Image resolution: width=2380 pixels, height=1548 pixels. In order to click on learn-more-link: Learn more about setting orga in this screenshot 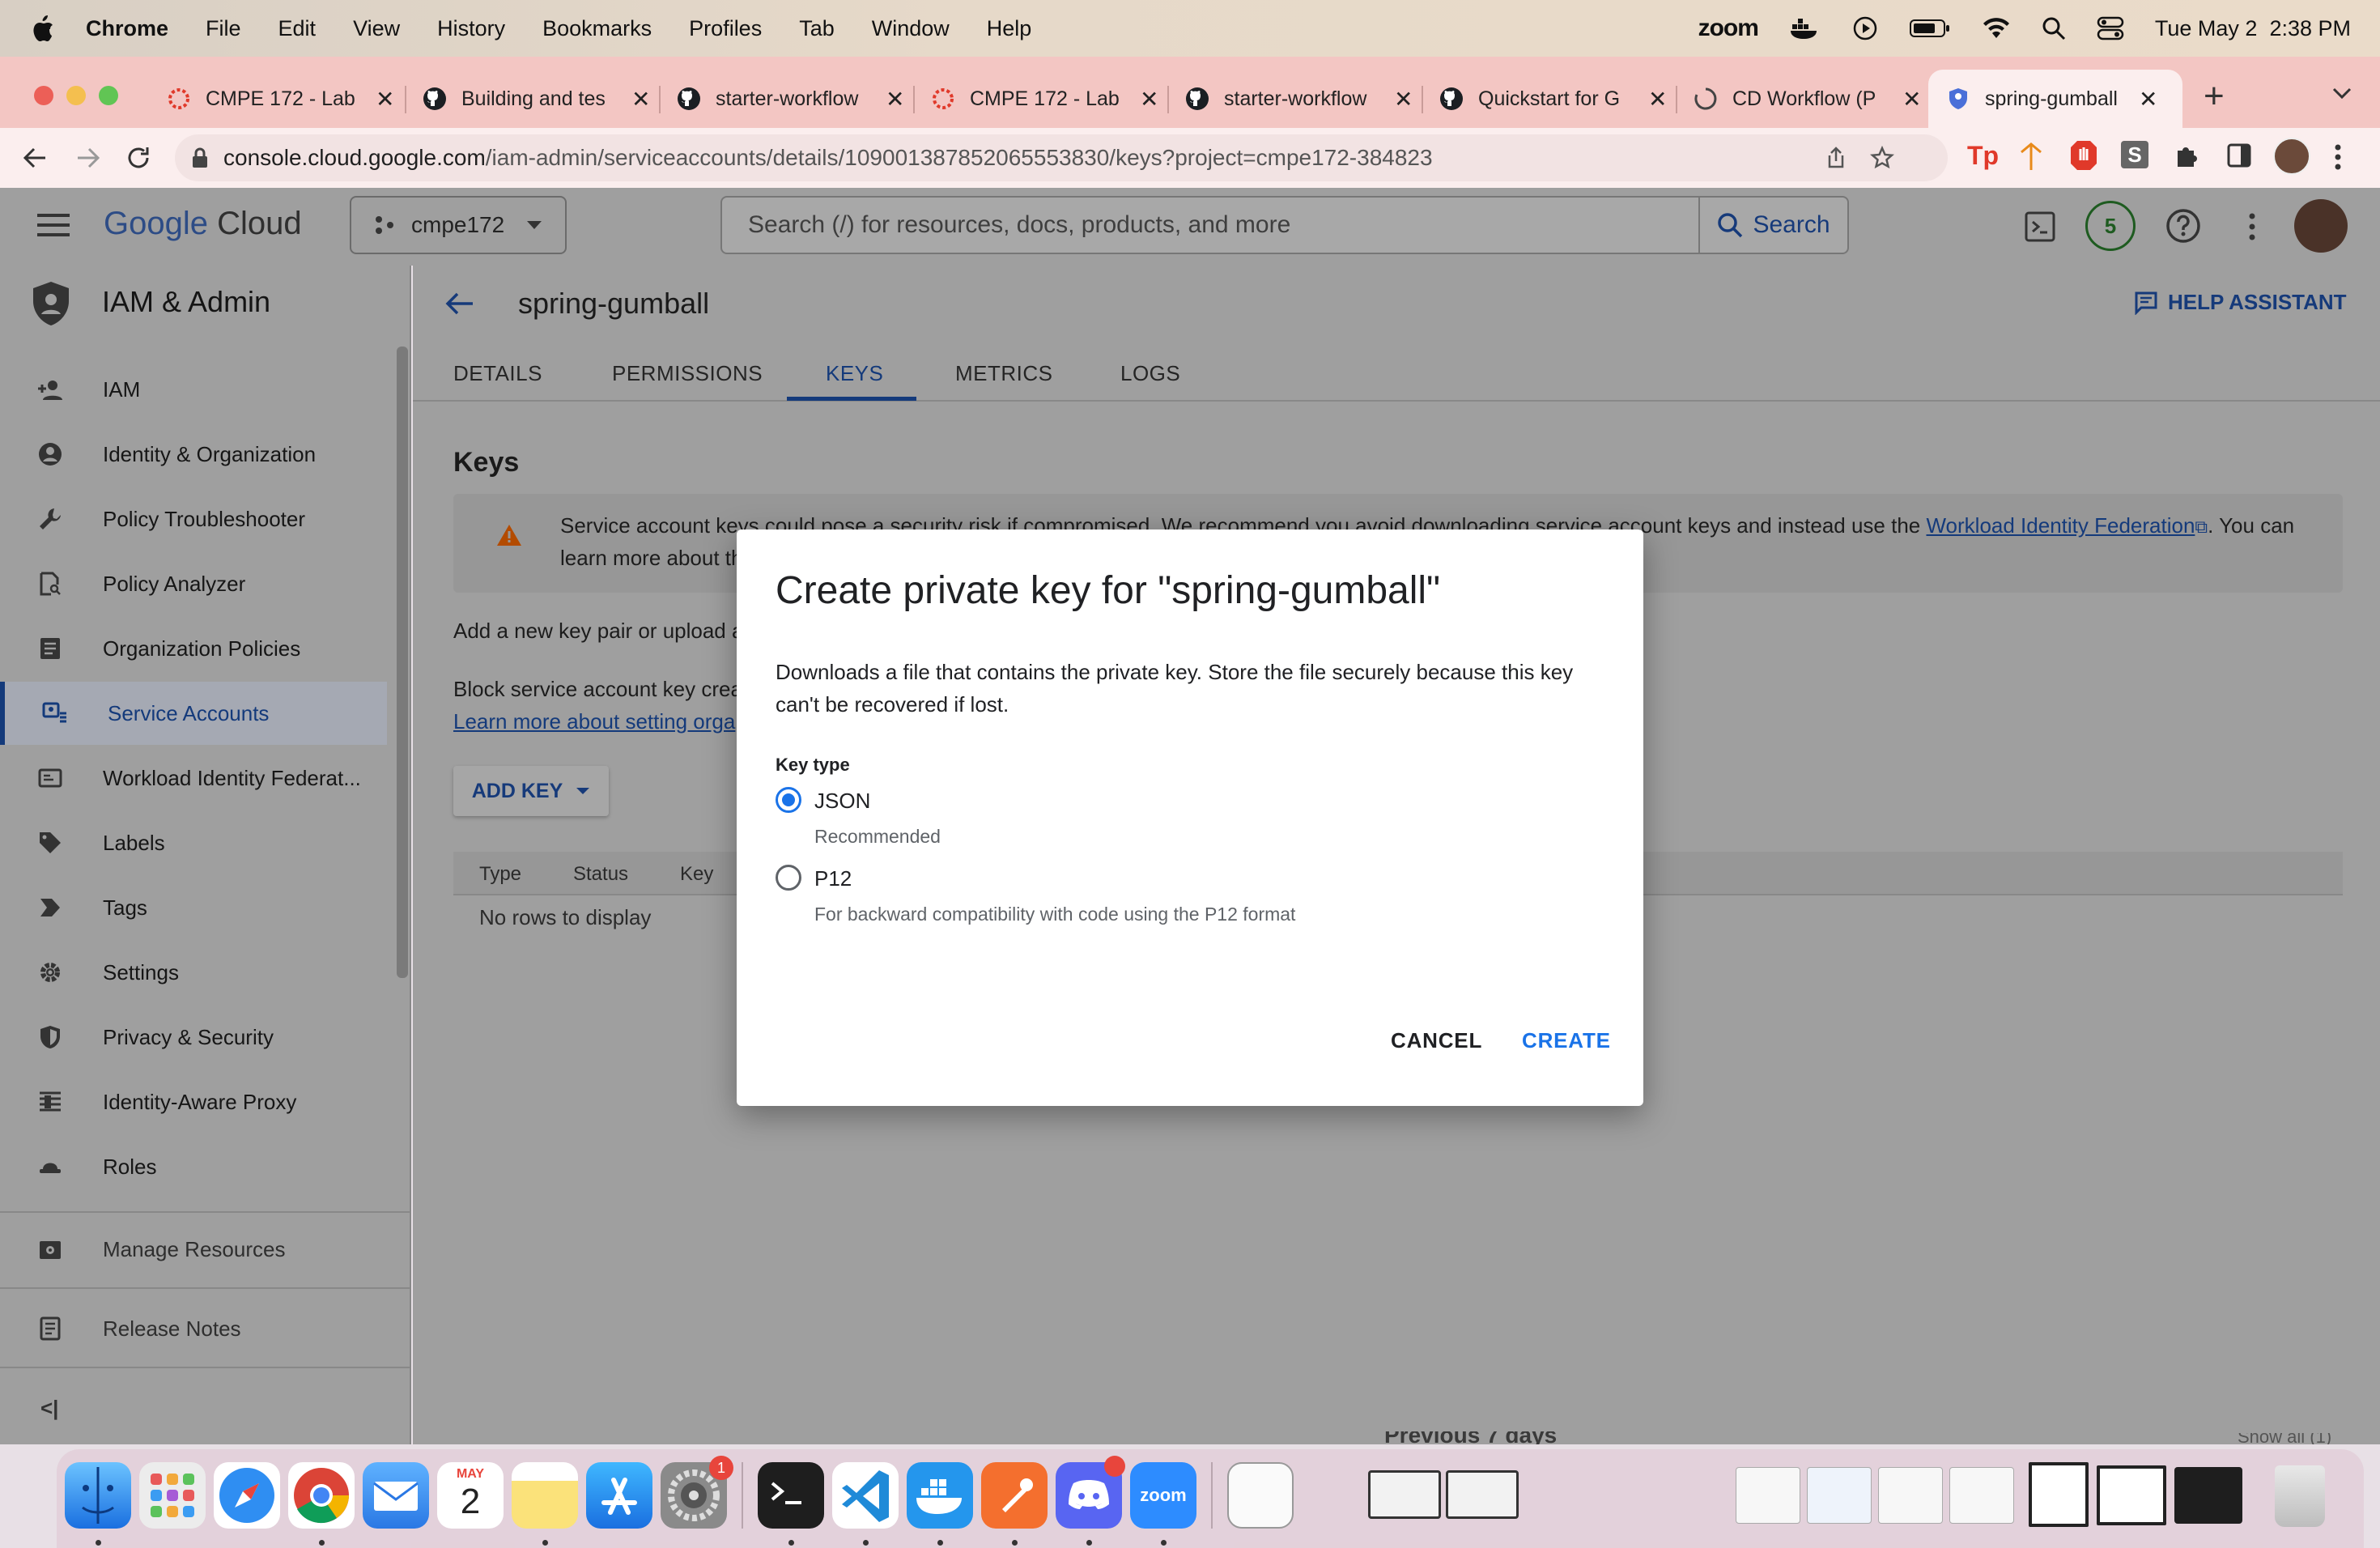, I will do `click(594, 722)`.